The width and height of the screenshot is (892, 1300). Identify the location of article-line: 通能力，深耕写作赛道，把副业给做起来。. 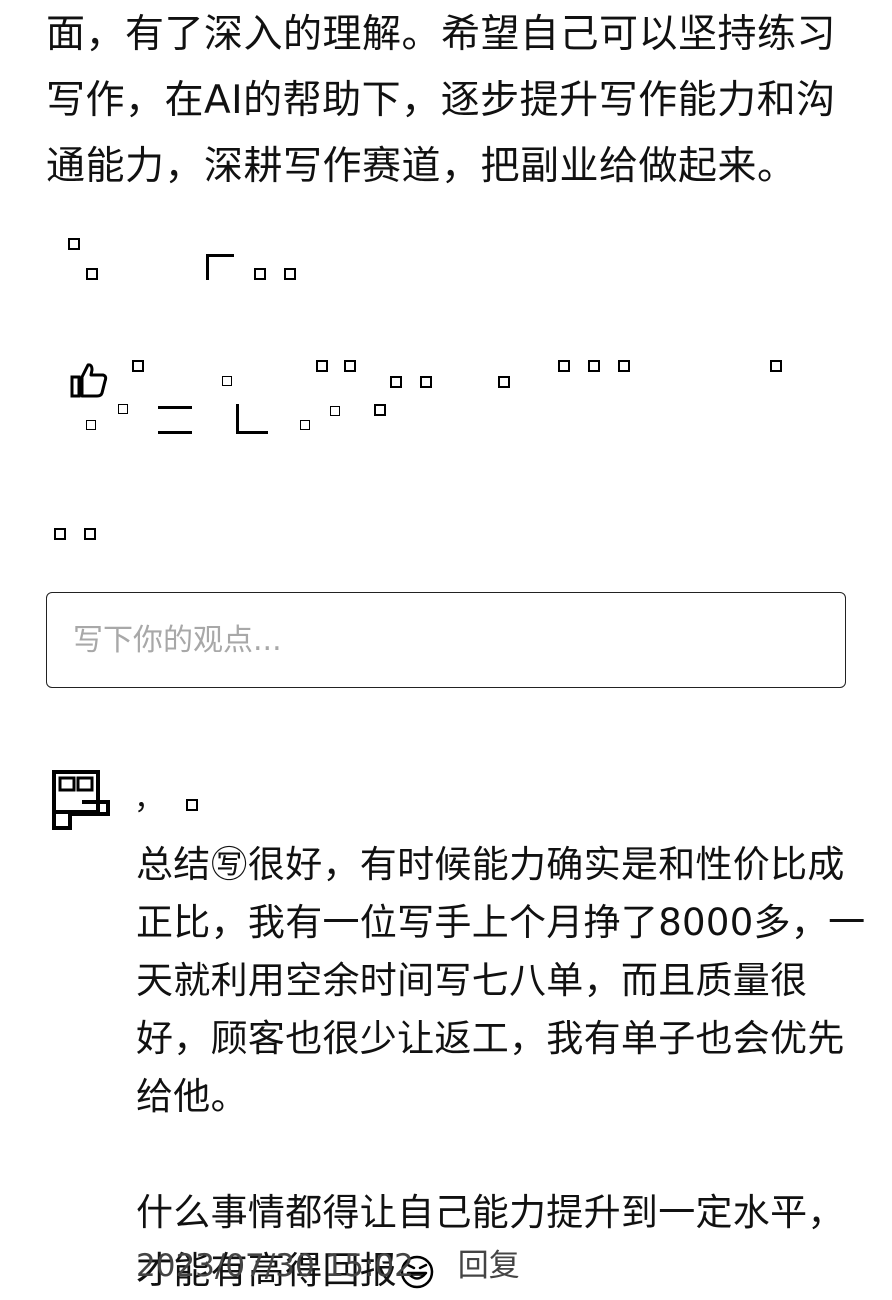
(421, 166).